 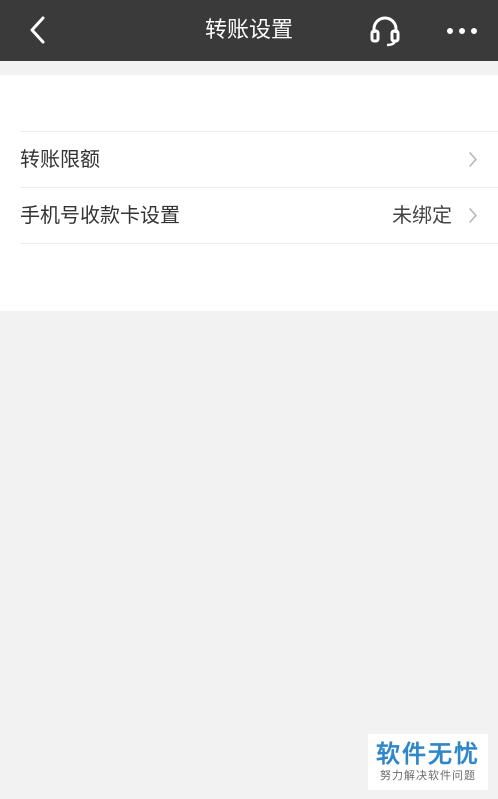 I want to click on watermark-title: 软件无忧, so click(x=428, y=754).